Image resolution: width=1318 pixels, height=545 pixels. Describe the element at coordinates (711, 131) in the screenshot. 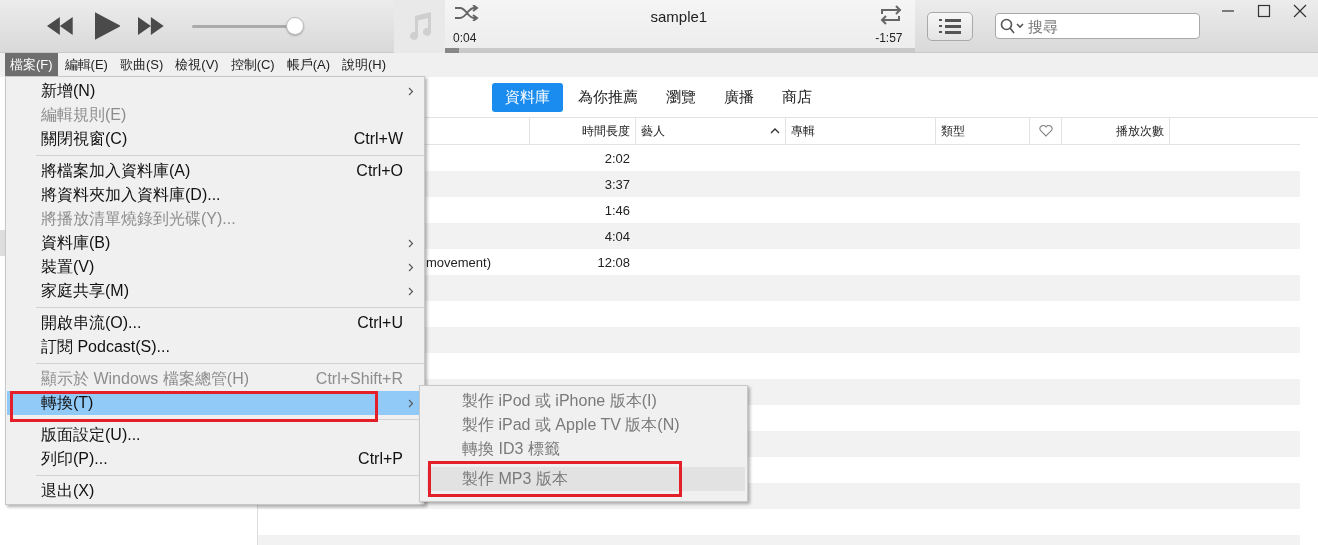

I see `column-header: 藝人` at that location.